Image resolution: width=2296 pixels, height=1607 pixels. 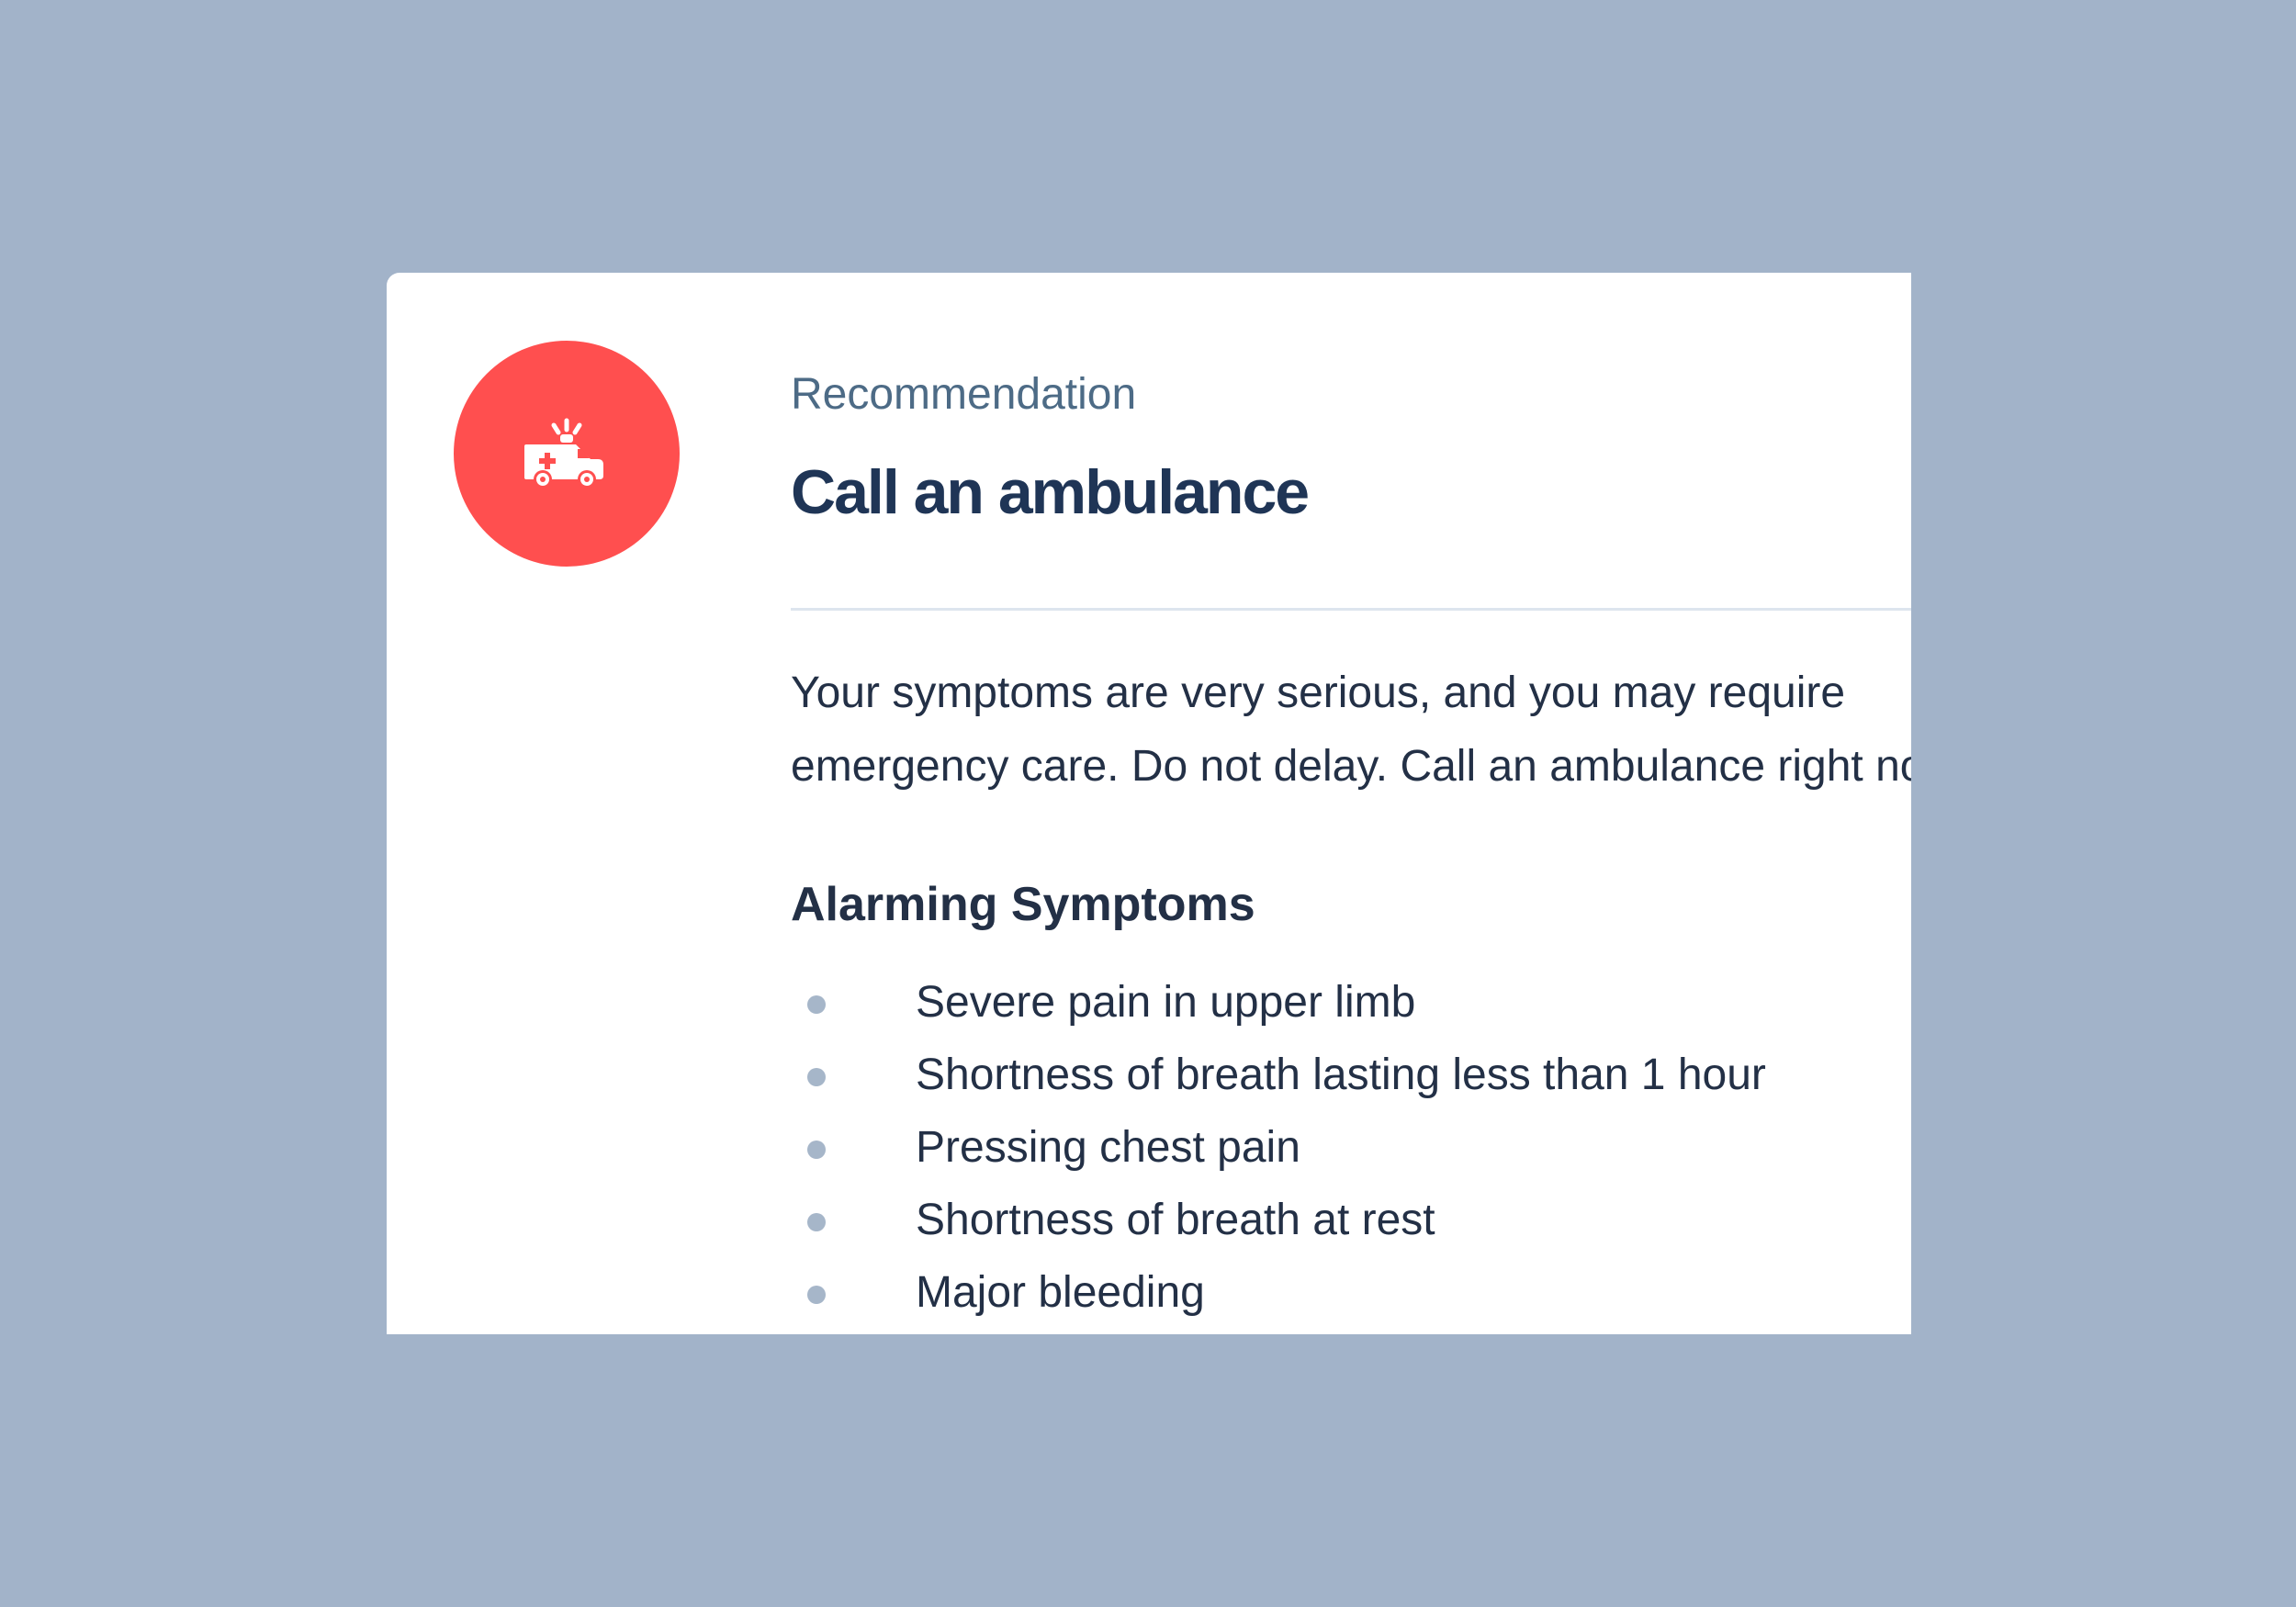 I want to click on symptom-item: Severe pain in upper limb, so click(x=1278, y=1008).